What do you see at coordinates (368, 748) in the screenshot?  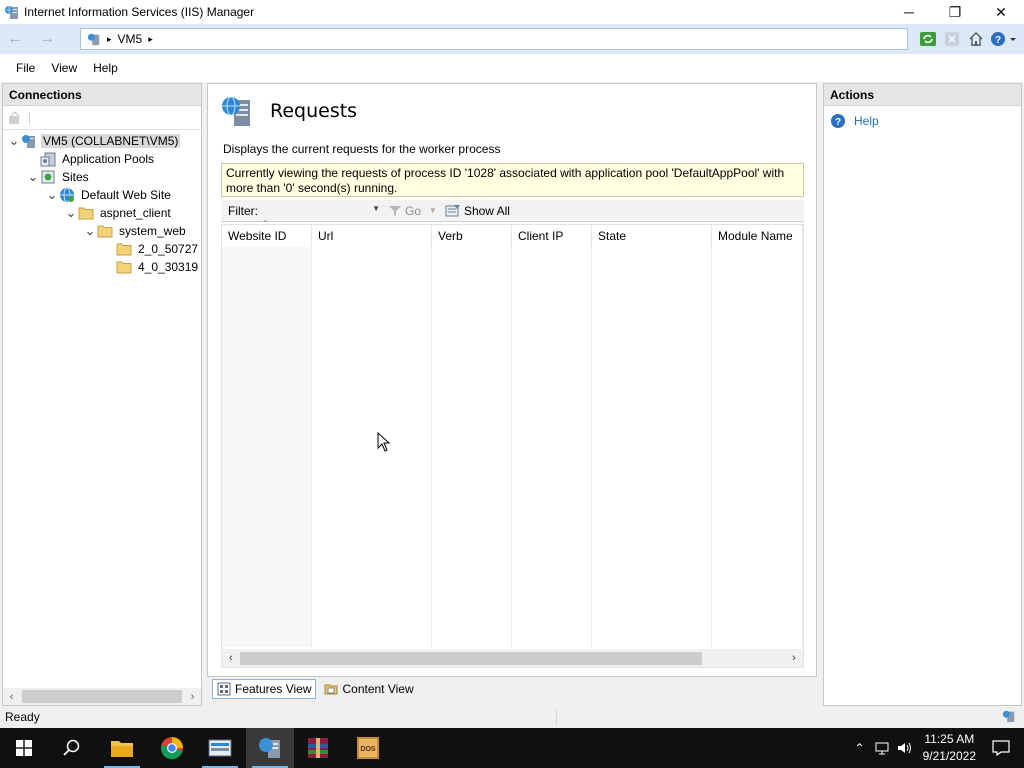 I see `dosbox-button: DOS` at bounding box center [368, 748].